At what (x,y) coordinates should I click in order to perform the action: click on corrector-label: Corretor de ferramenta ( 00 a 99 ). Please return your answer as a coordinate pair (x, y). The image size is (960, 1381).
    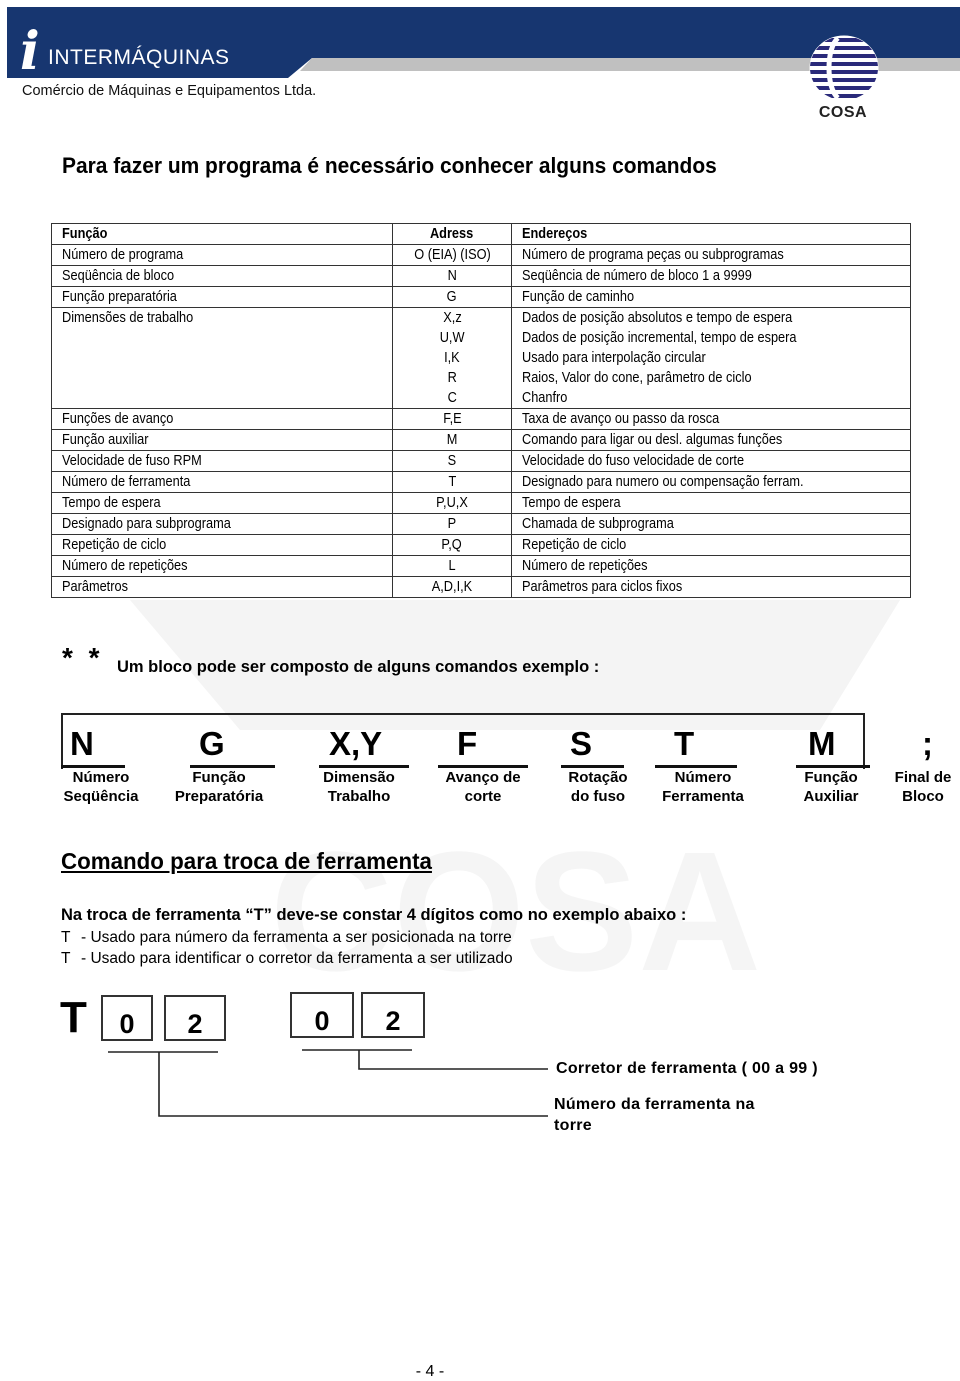
    Looking at the image, I should click on (687, 1068).